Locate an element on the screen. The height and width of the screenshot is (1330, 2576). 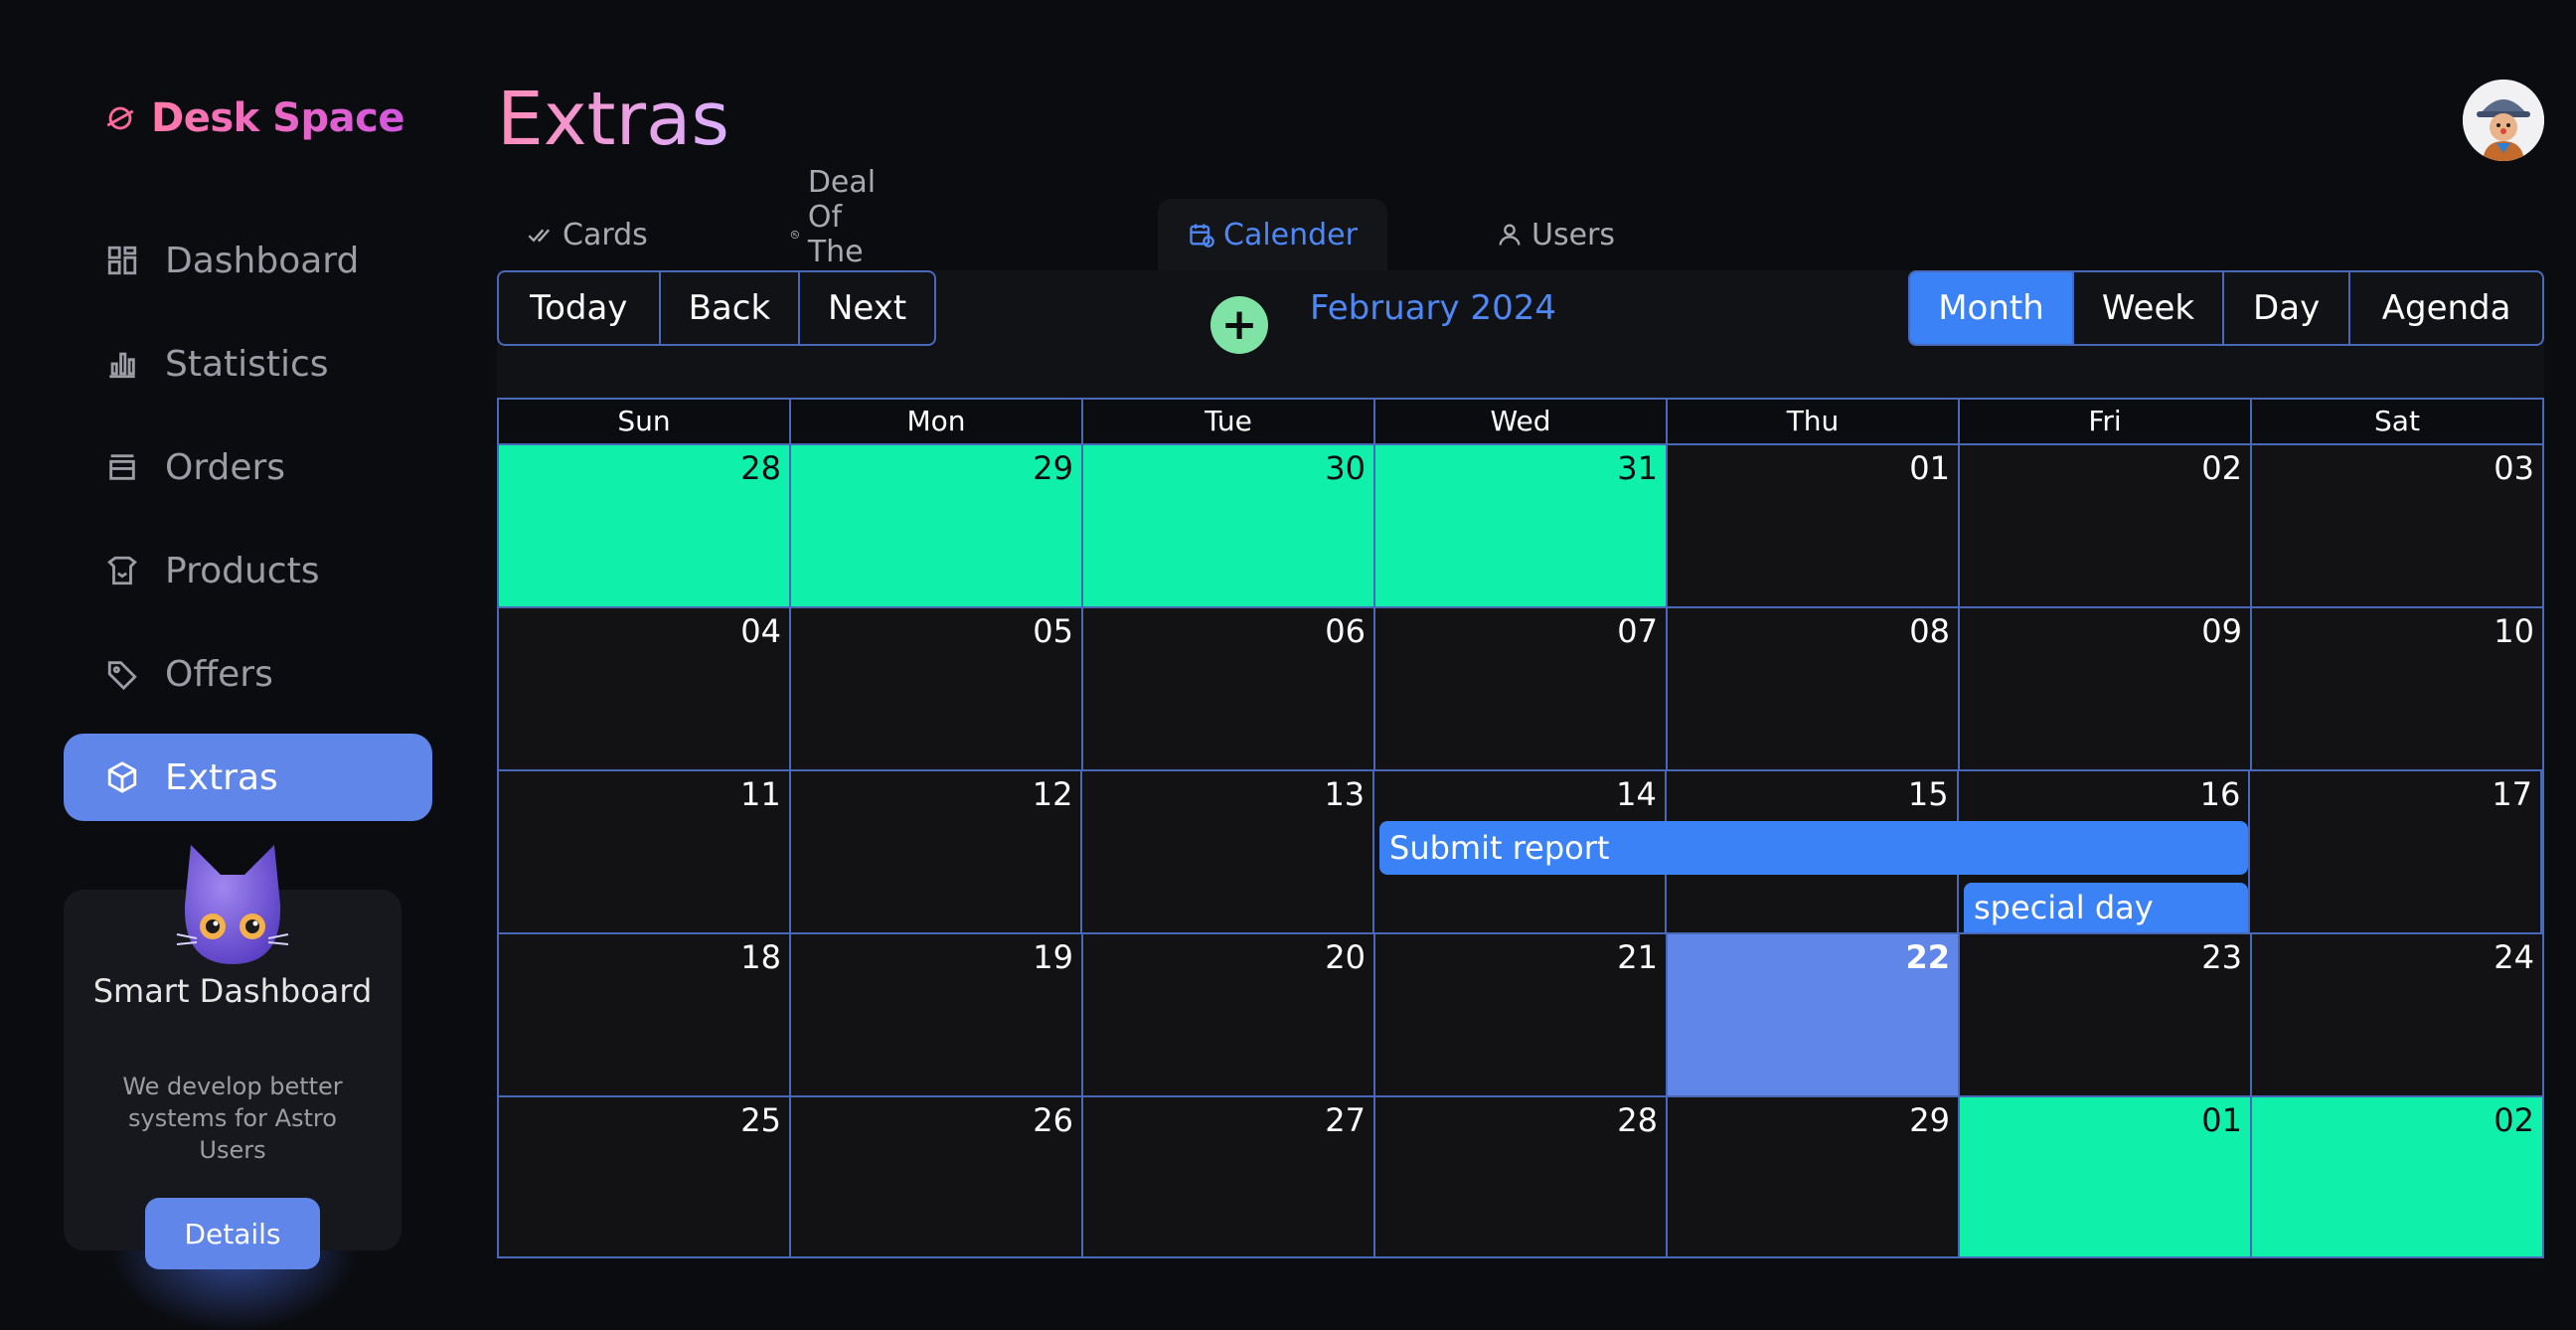
weekday-header: Sun Mon Tue Wed Thu Fri Sat is located at coordinates (1520, 420).